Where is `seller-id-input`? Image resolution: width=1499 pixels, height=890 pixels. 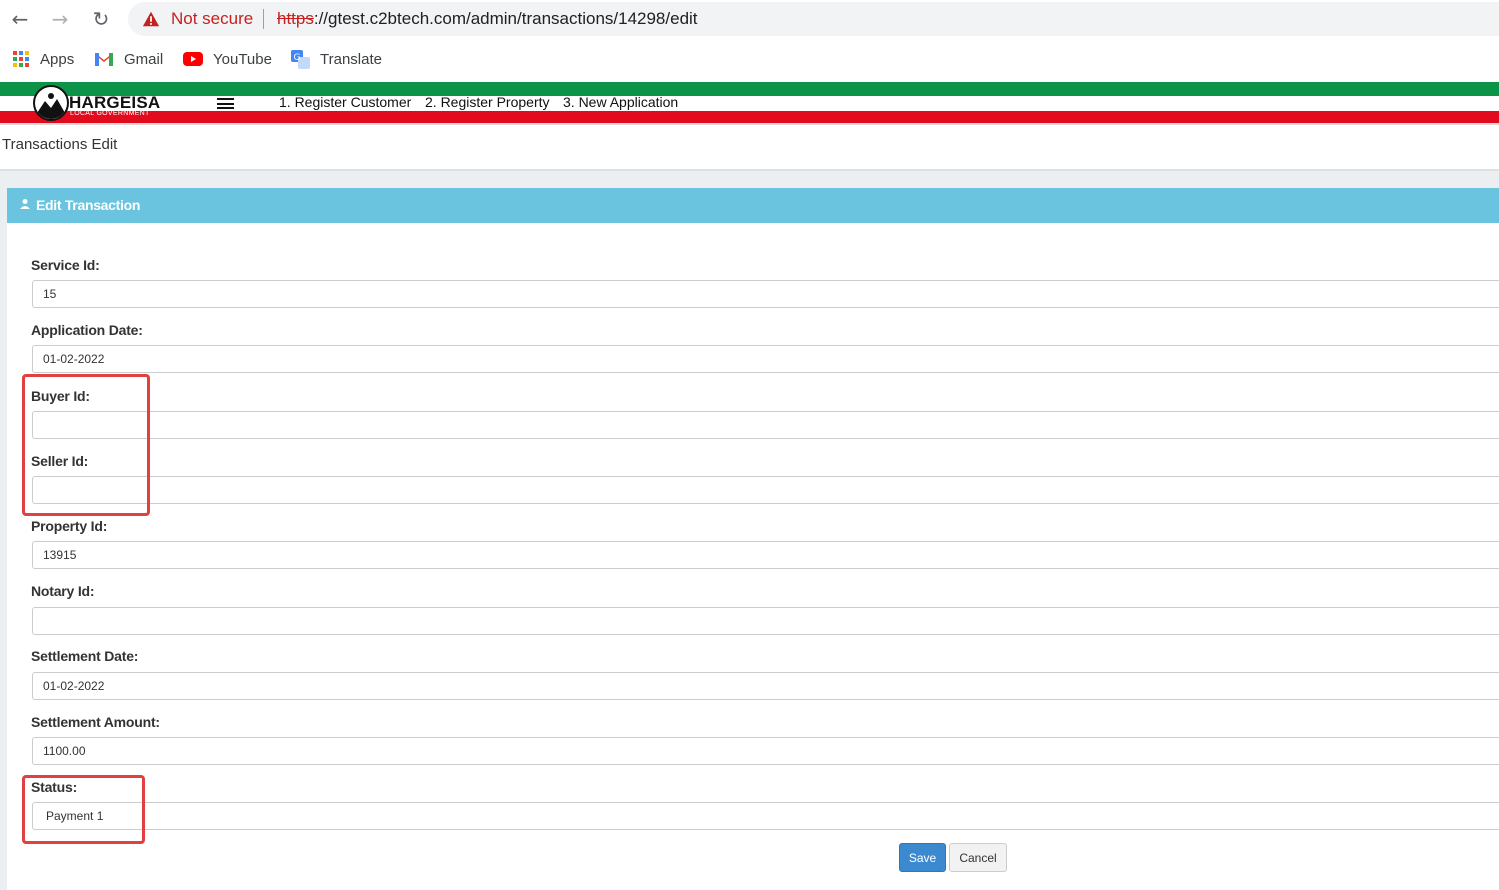 seller-id-input is located at coordinates (765, 490).